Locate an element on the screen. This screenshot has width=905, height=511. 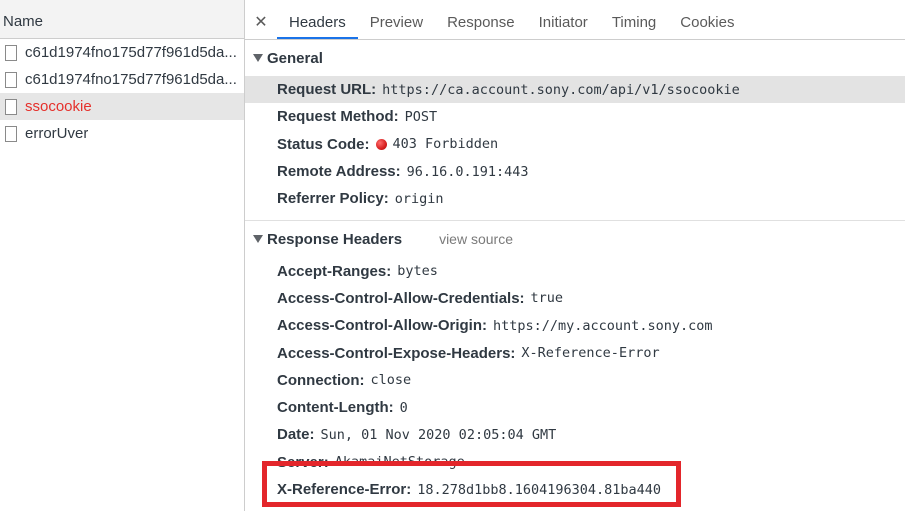
header-key: Request URL: is located at coordinates (327, 90).